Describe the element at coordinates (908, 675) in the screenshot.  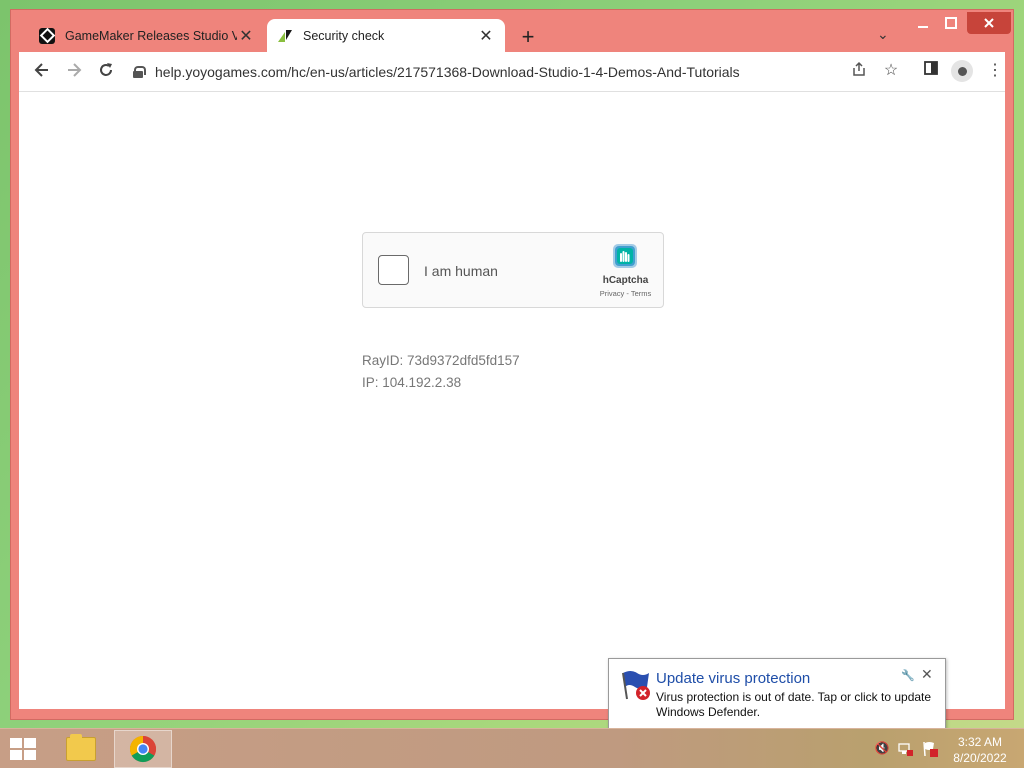
I see `notification-settings-icon: 🔧` at that location.